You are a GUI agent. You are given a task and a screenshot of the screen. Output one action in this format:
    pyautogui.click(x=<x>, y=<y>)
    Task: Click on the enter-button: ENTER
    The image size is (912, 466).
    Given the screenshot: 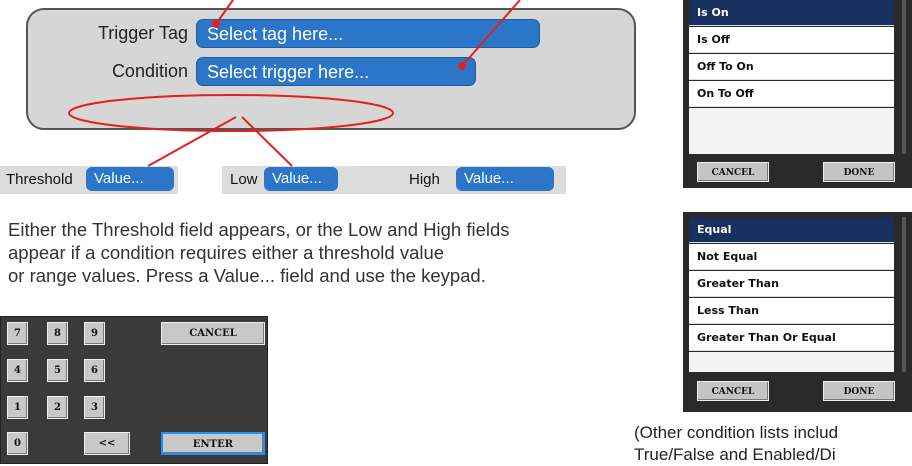 What is the action you would take?
    pyautogui.click(x=213, y=443)
    